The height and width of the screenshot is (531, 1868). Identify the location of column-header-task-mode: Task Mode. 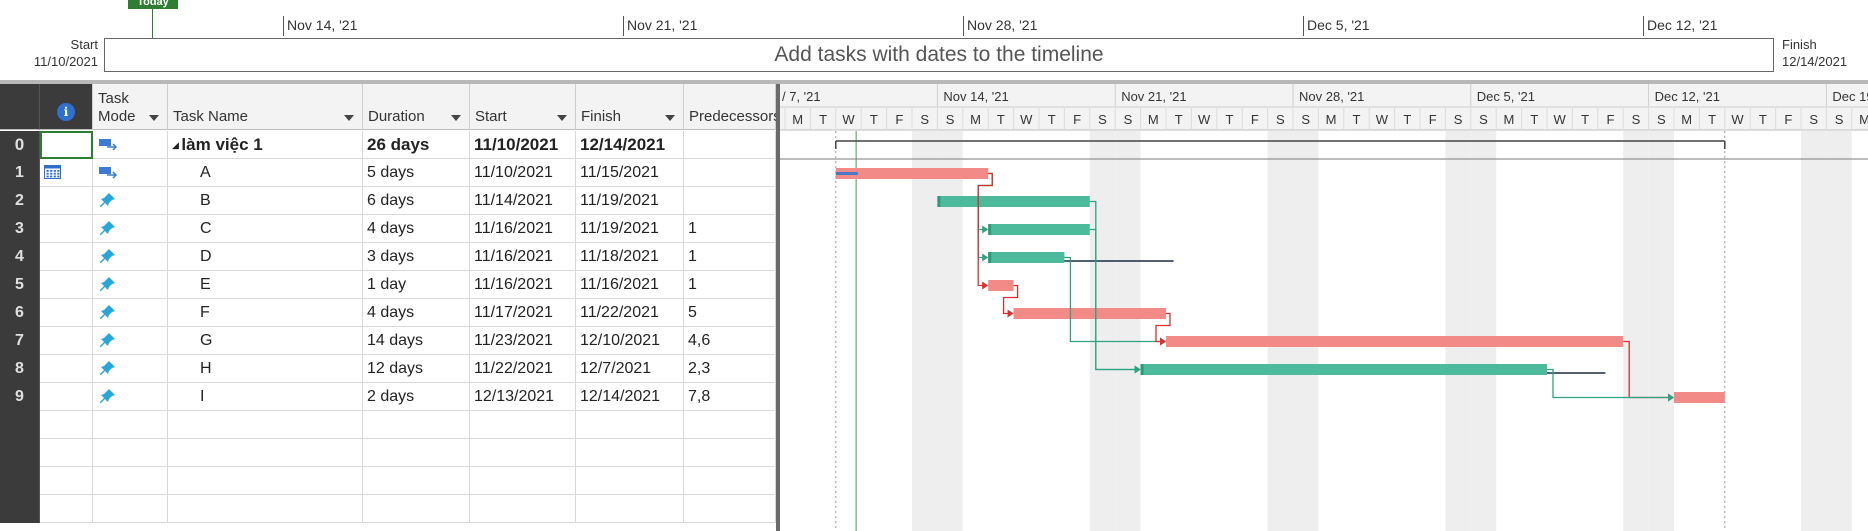
(130, 107).